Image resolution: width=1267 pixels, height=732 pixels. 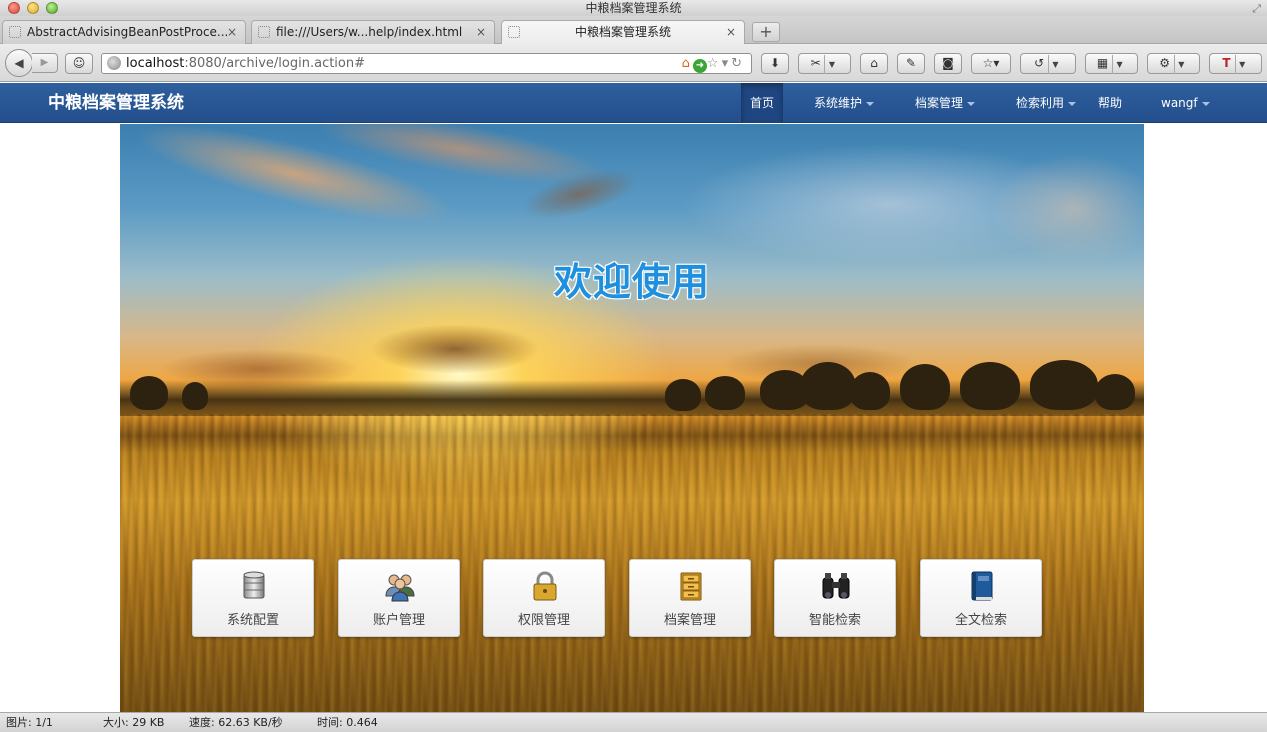 I want to click on tile-label: 智能检索, so click(x=834, y=620).